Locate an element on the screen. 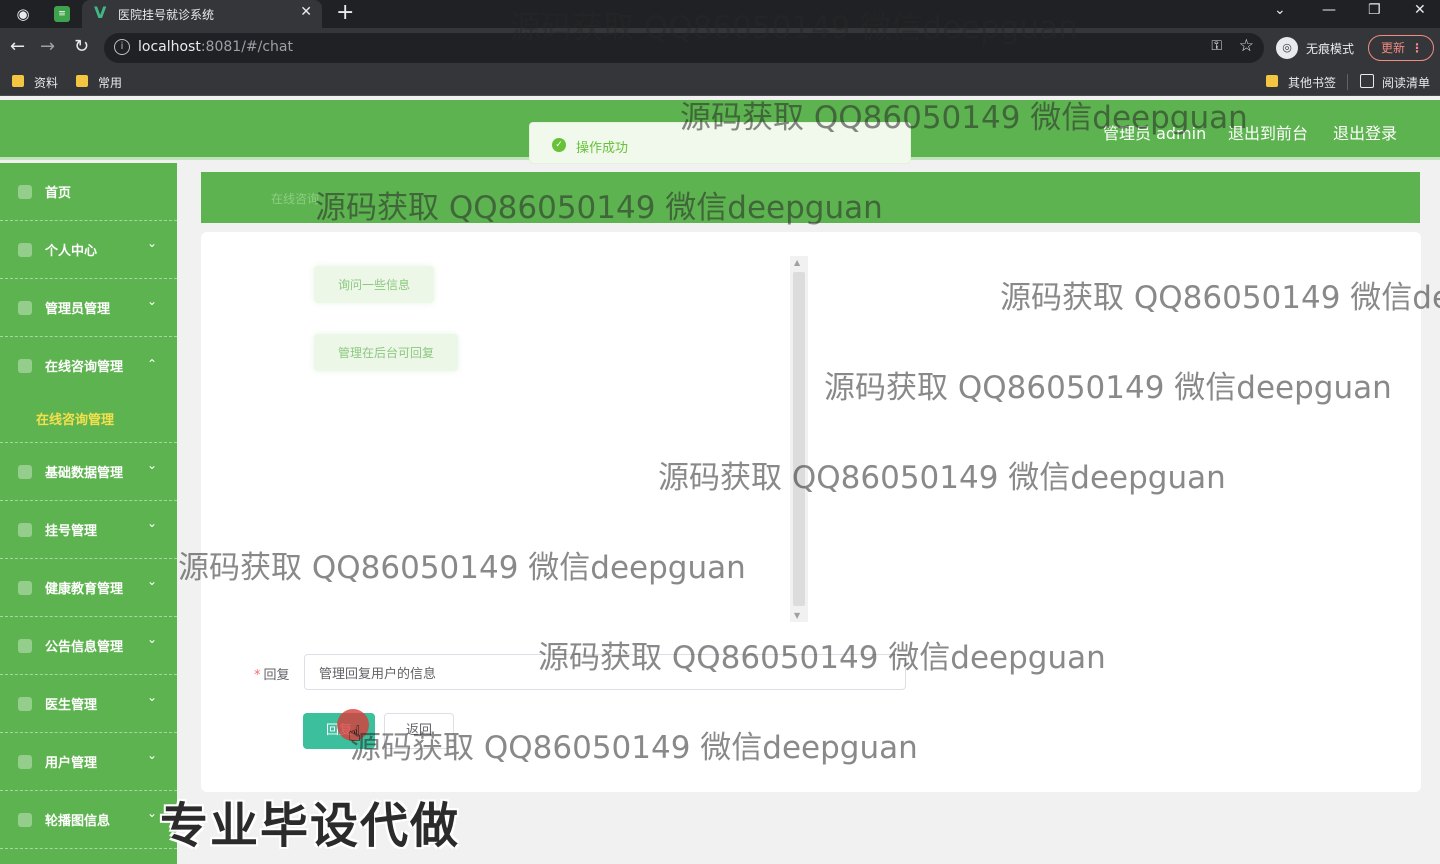  sidebar-item-registration: 挂号管理 ⌄ is located at coordinates (88, 530).